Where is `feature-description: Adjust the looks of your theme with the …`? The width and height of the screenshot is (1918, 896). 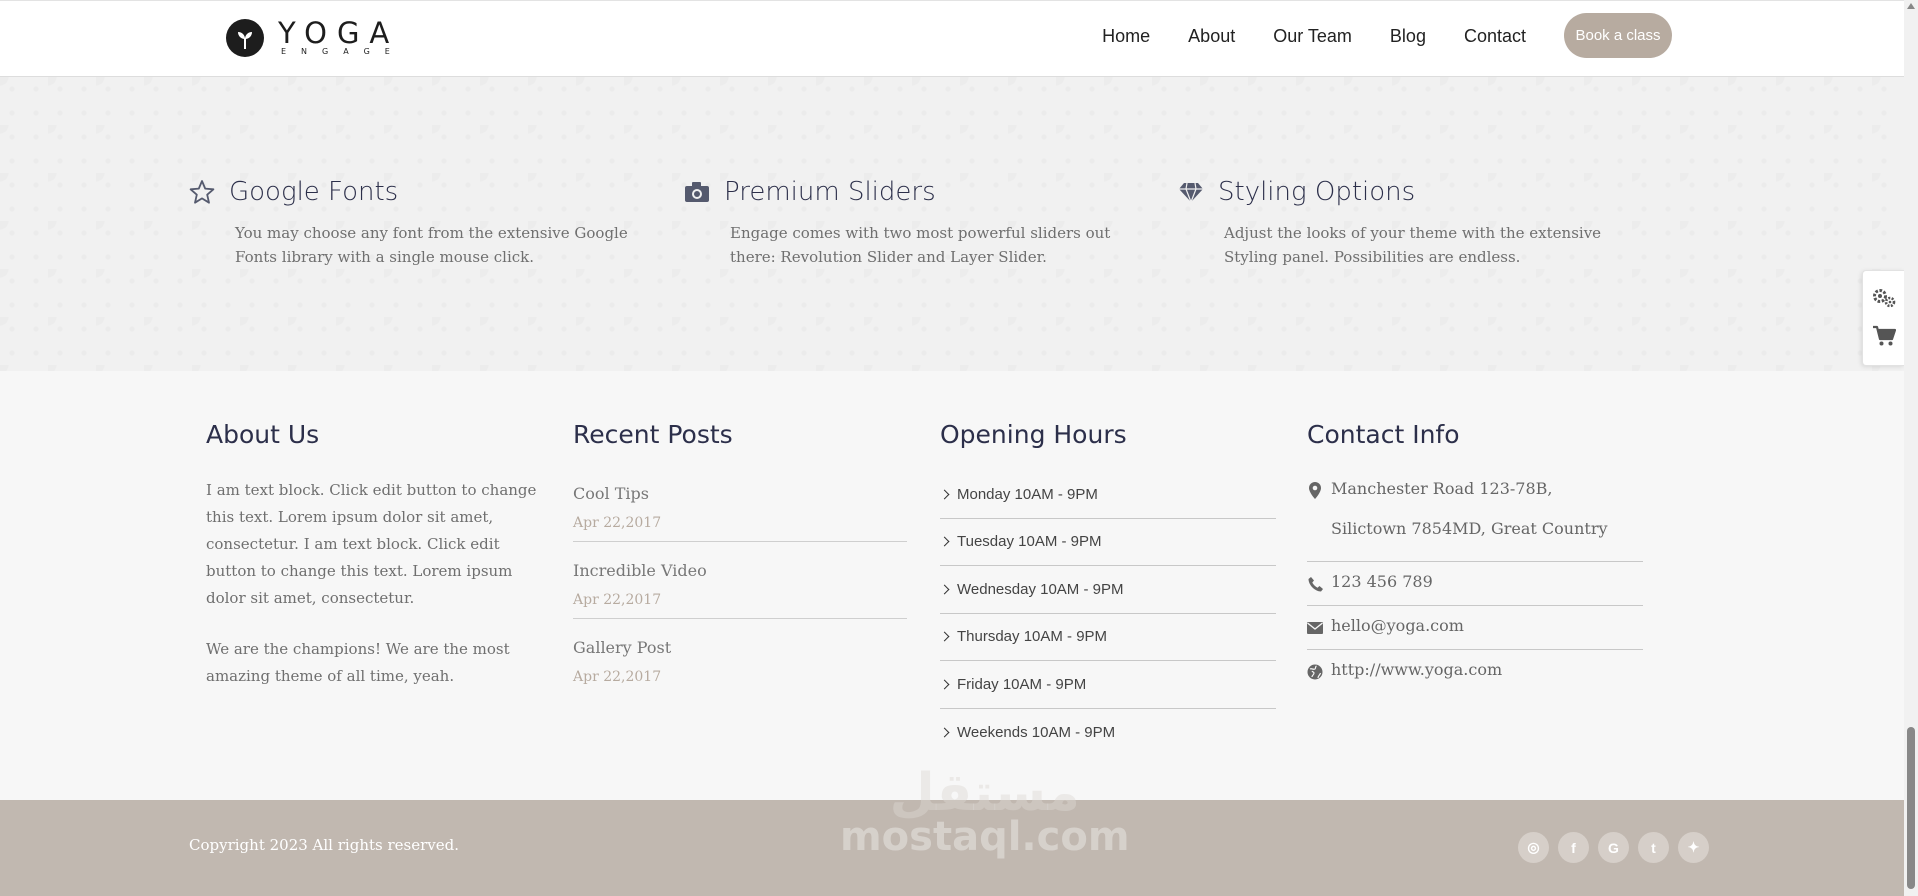
feature-description: Adjust the looks of your theme with the … is located at coordinates (1413, 245).